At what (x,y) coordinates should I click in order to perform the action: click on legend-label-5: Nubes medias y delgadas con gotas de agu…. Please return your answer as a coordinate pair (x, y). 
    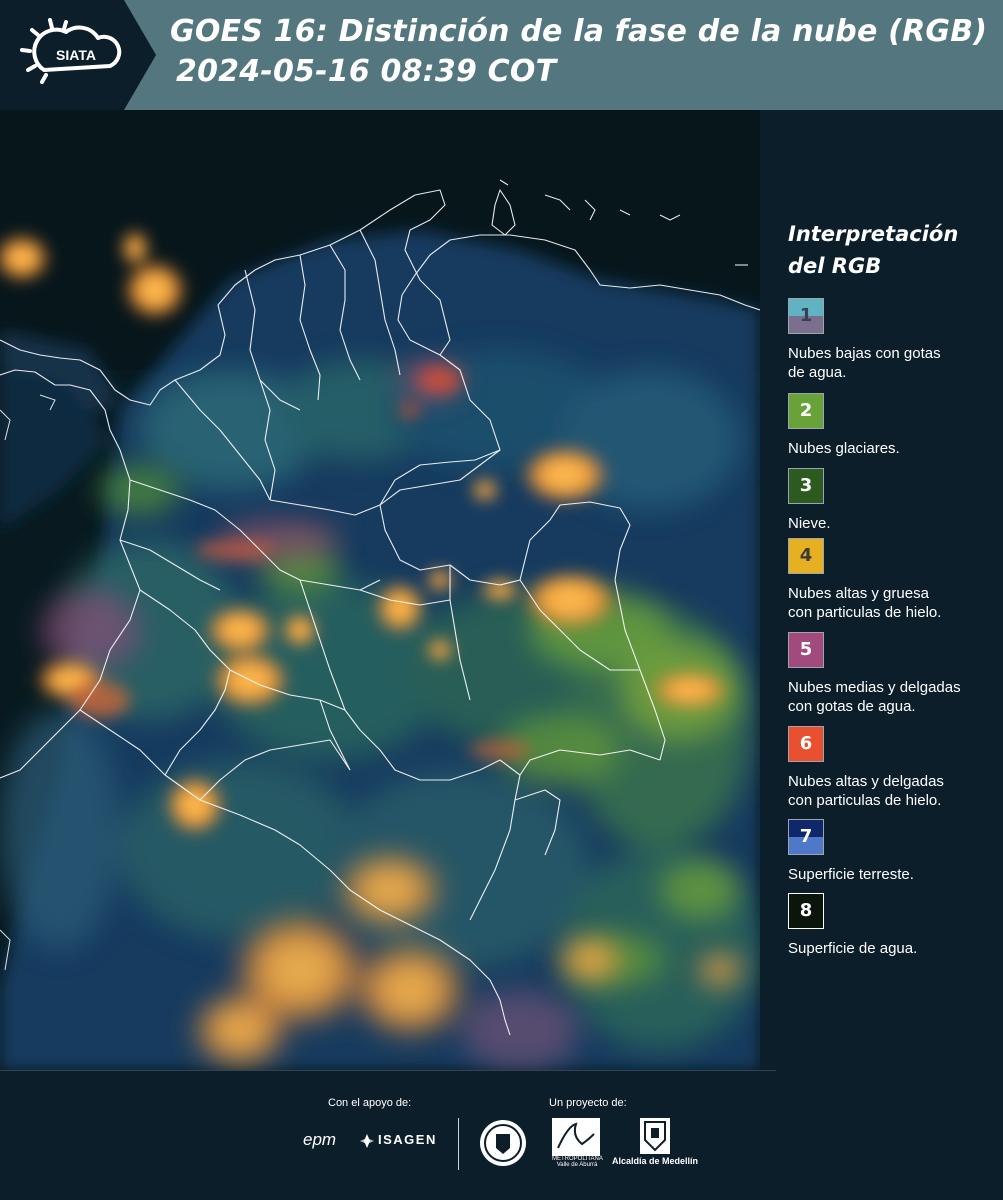
    Looking at the image, I should click on (893, 697).